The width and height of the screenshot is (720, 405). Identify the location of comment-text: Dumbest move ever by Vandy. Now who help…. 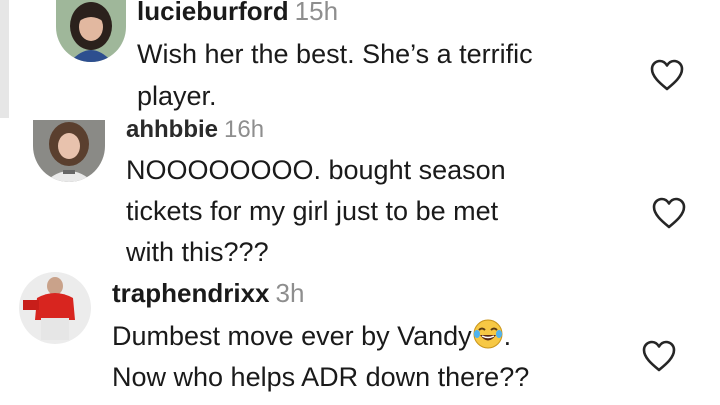
(320, 357).